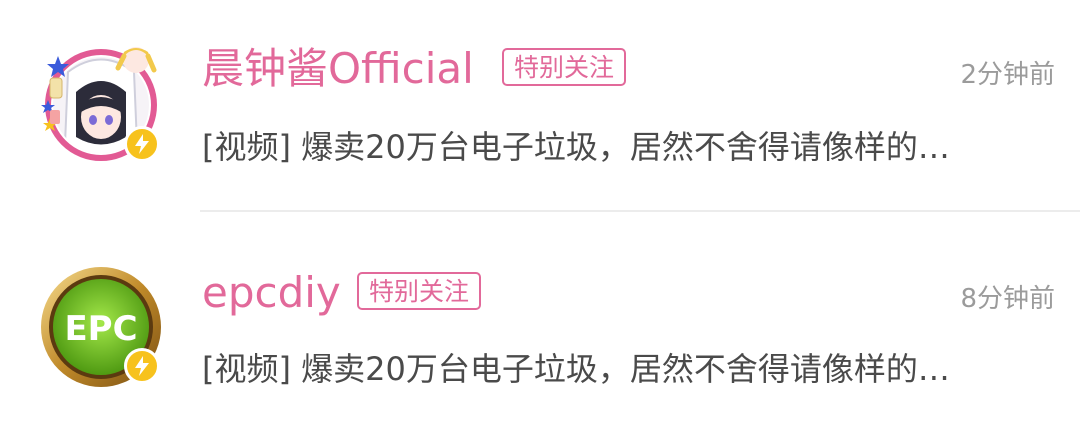 This screenshot has height=428, width=1080. I want to click on svg-text: EPC, so click(100, 329).